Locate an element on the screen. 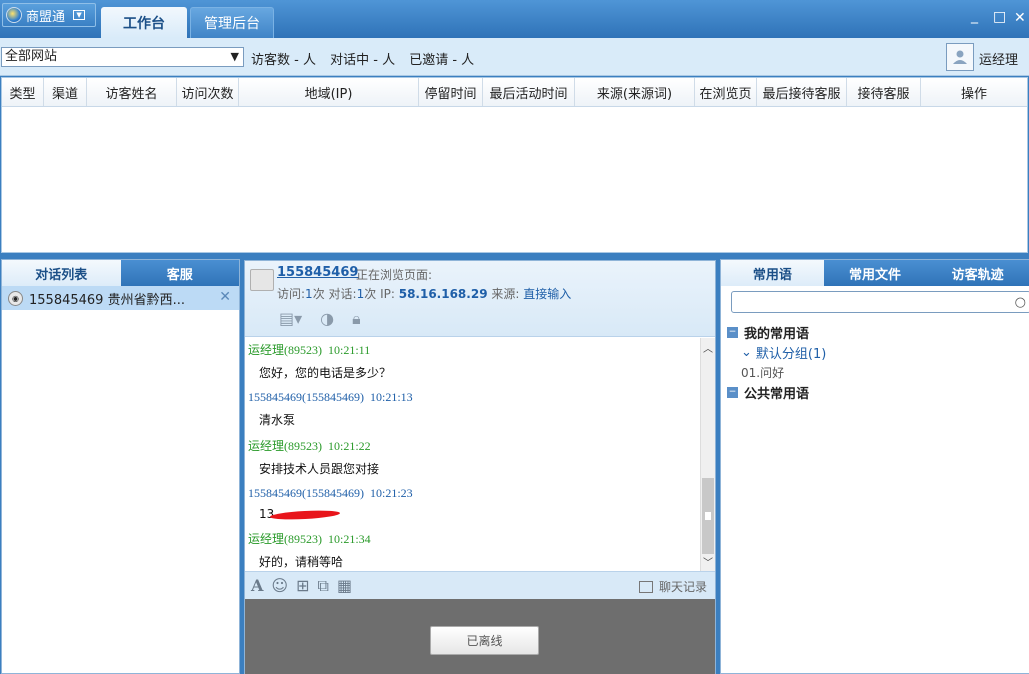  visitor-icon: ◉ is located at coordinates (15, 298).